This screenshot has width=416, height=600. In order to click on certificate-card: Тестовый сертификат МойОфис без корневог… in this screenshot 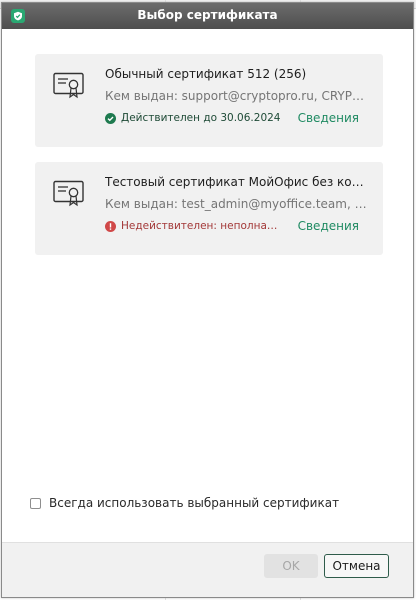, I will do `click(209, 208)`.